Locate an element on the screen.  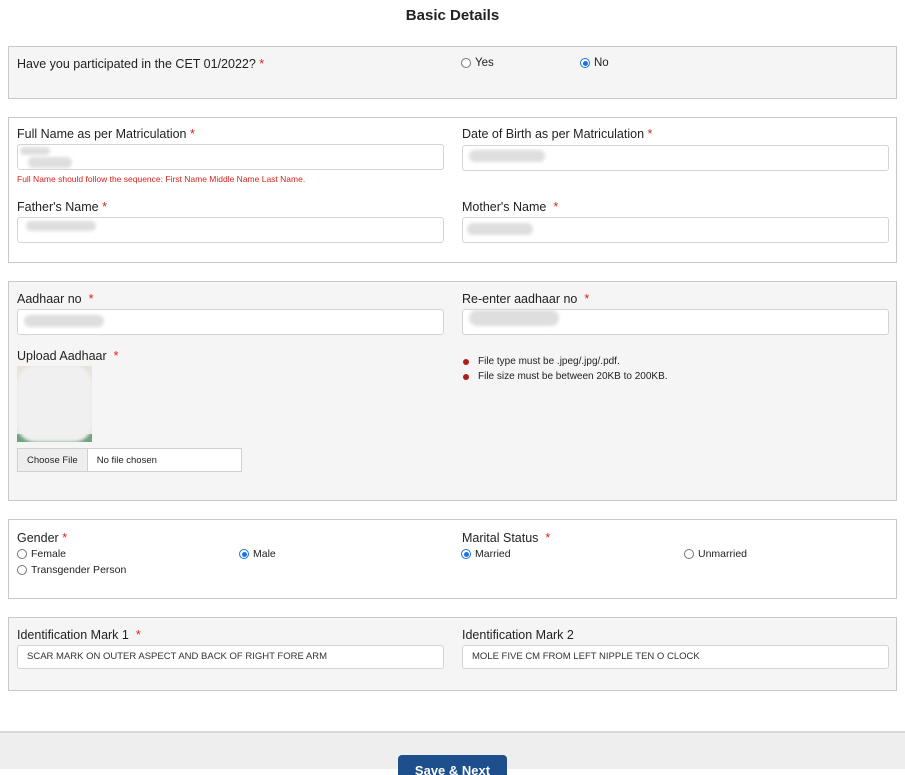
aadhaar-no-input is located at coordinates (230, 322).